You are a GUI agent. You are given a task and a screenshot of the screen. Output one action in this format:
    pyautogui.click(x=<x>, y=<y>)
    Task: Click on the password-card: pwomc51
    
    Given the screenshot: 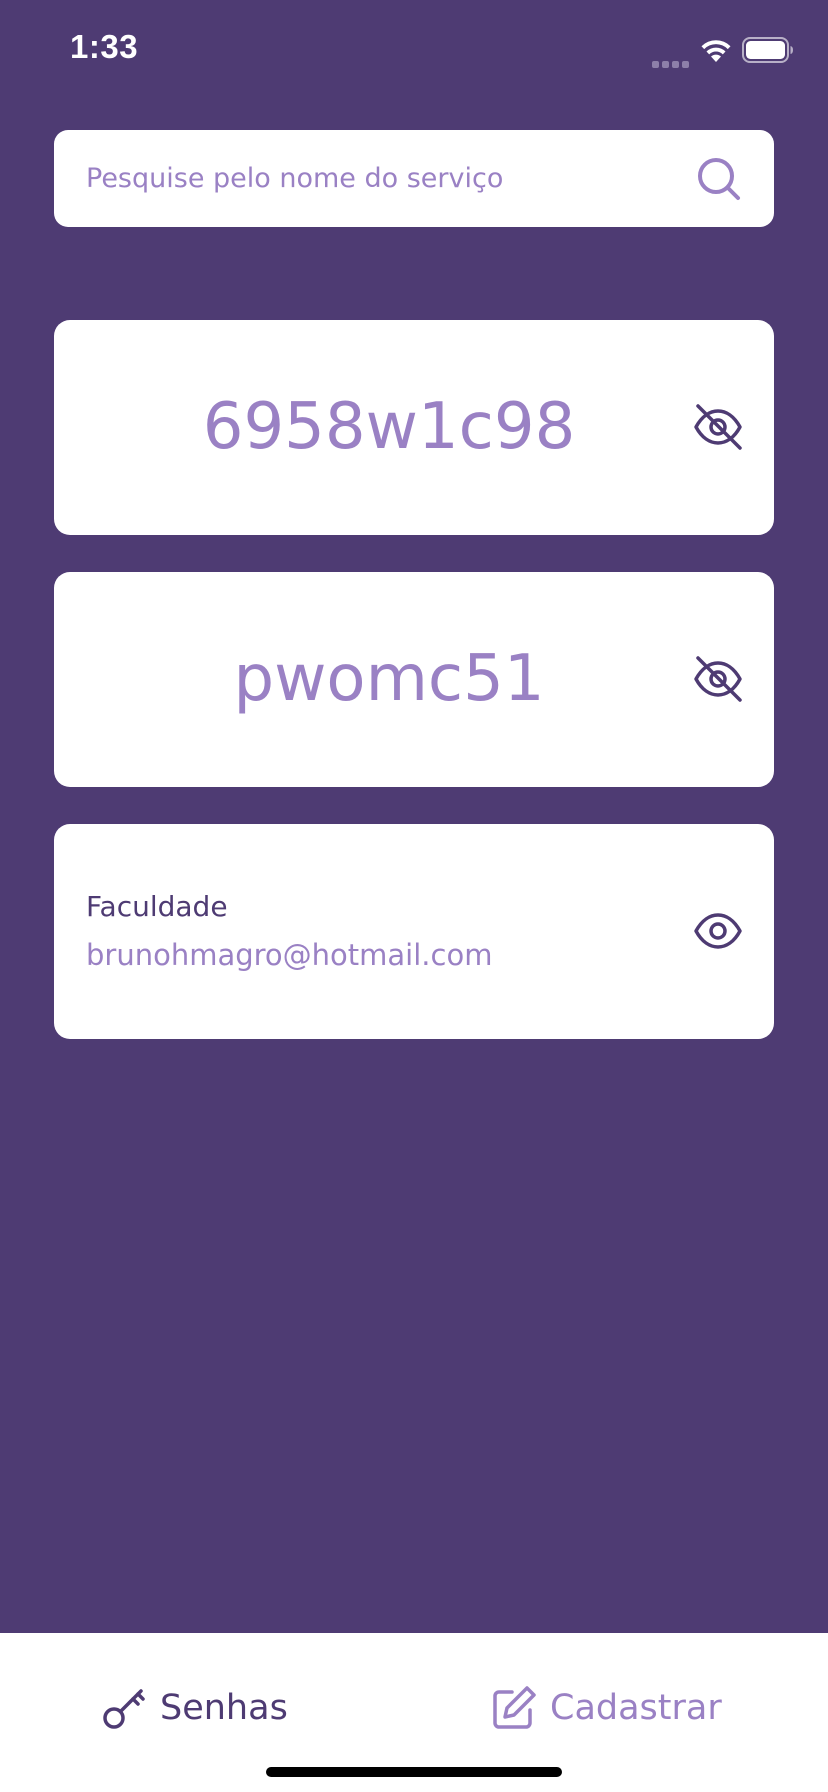 What is the action you would take?
    pyautogui.click(x=414, y=679)
    